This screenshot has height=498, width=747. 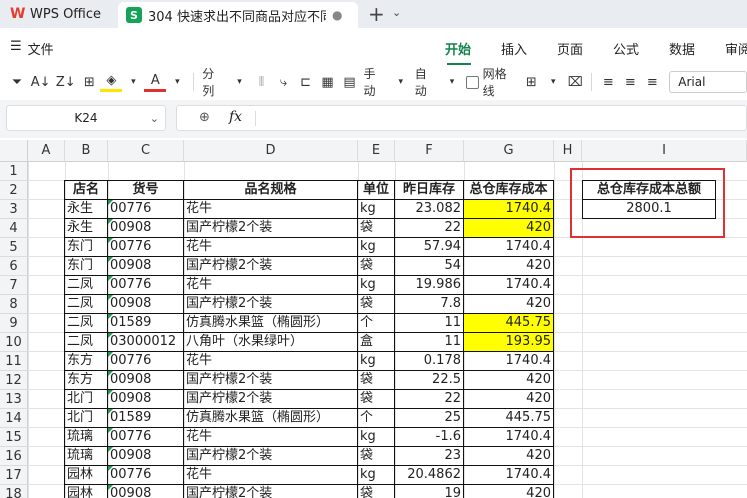 I want to click on row-header-17: 17, so click(x=14, y=475).